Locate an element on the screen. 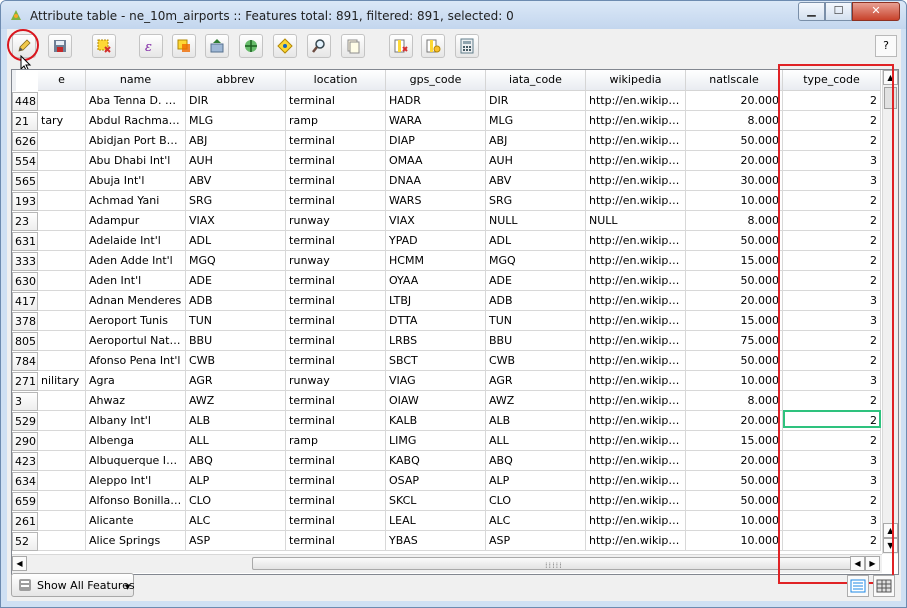 The width and height of the screenshot is (907, 608). table-cell-abbrev: ADL is located at coordinates (236, 241).